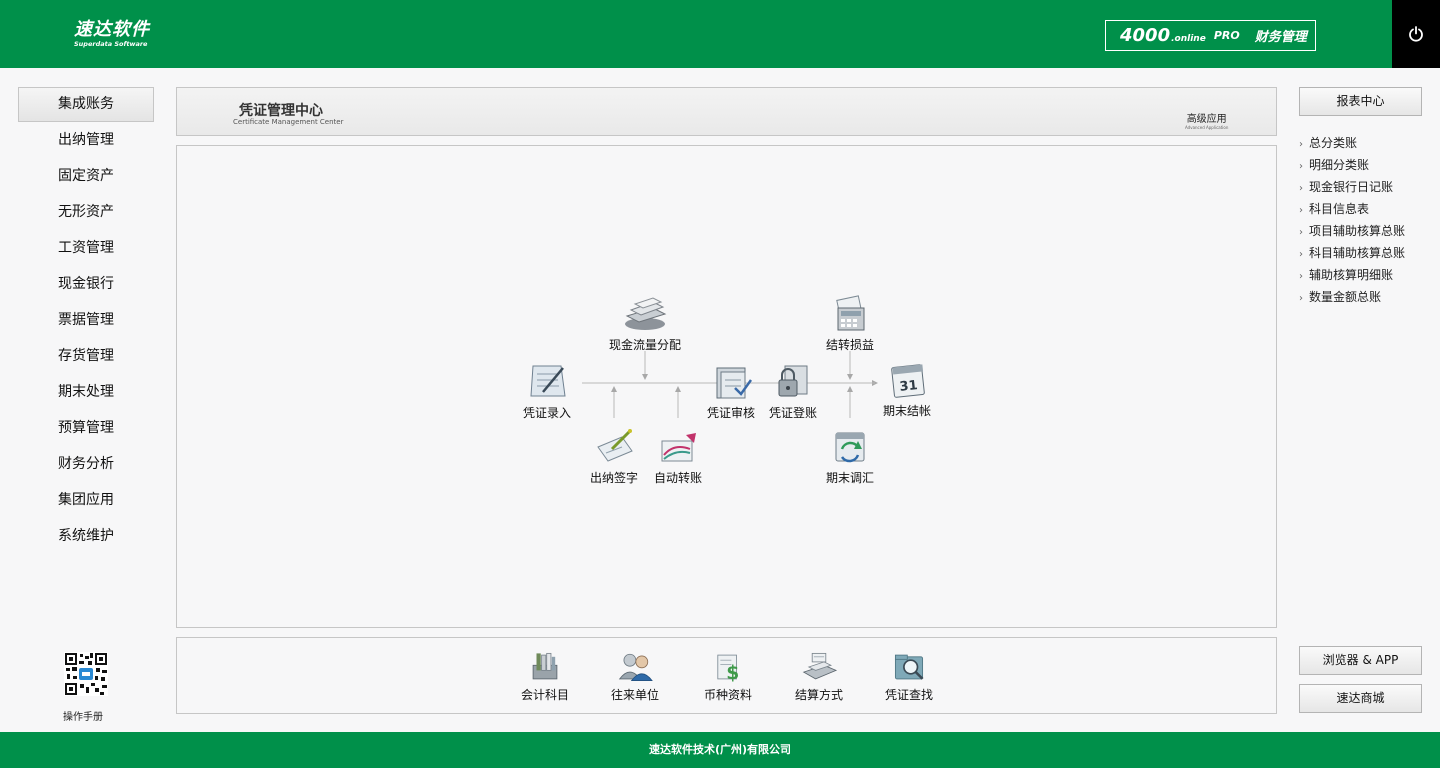  I want to click on flow-cashier-sign: 出纳签字, so click(614, 456).